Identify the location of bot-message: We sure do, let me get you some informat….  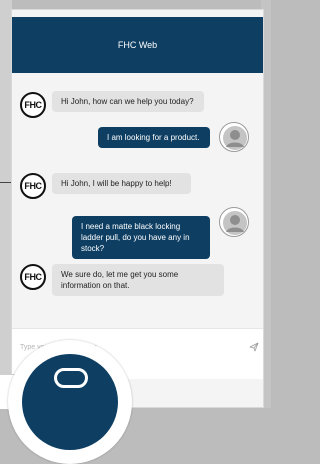
(138, 280).